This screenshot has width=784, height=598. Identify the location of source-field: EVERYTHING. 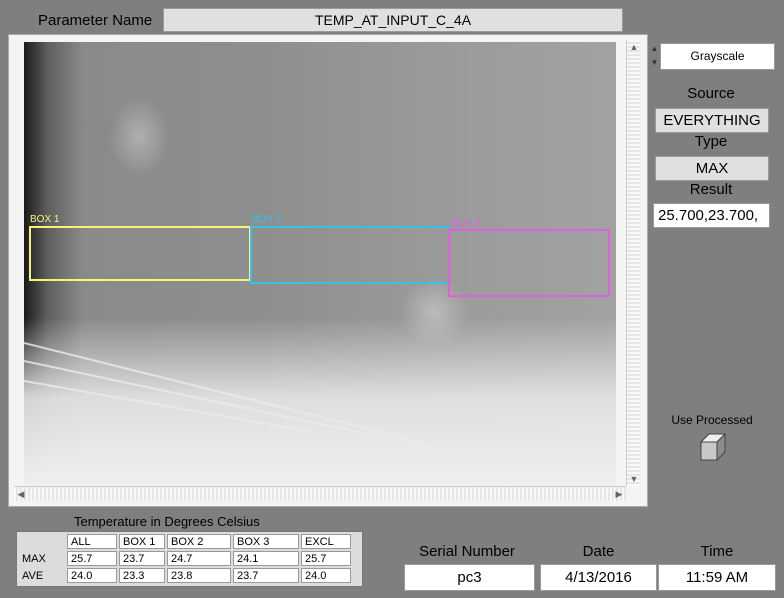
(712, 120).